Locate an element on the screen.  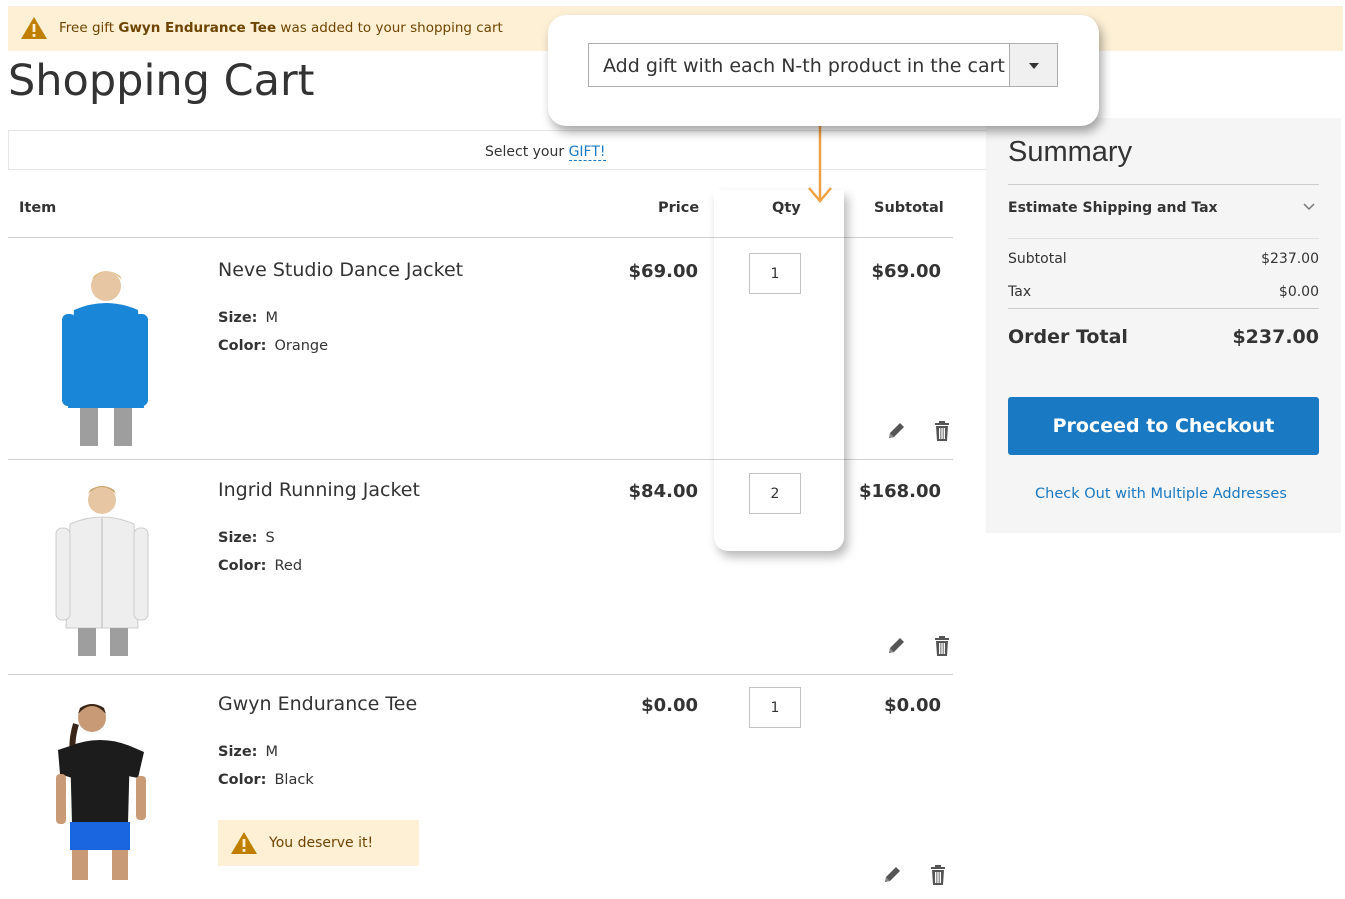
gift-message-text: You deserve it! is located at coordinates (321, 843).